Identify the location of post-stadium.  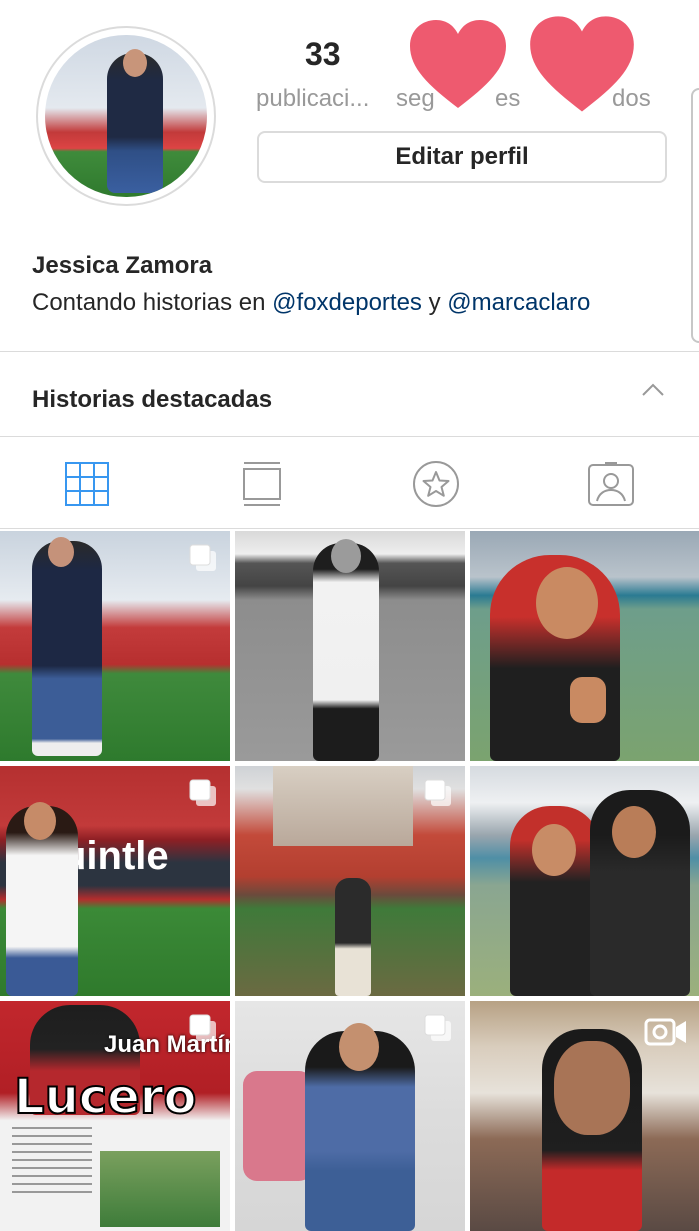
(343, 806).